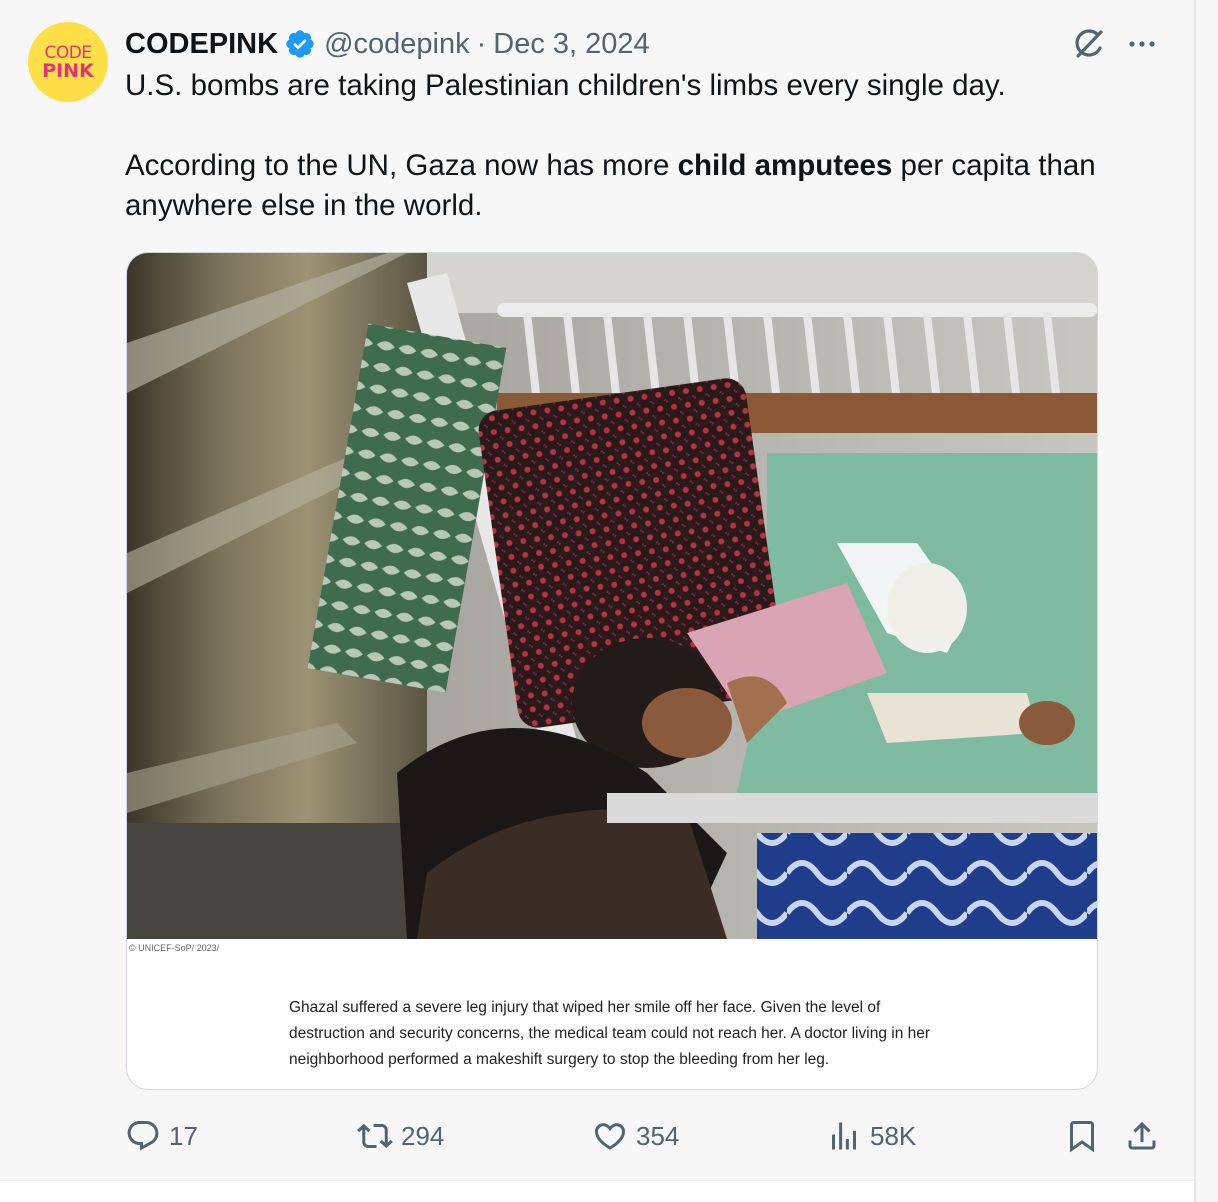 The height and width of the screenshot is (1202, 1218). I want to click on share-button, so click(1142, 1136).